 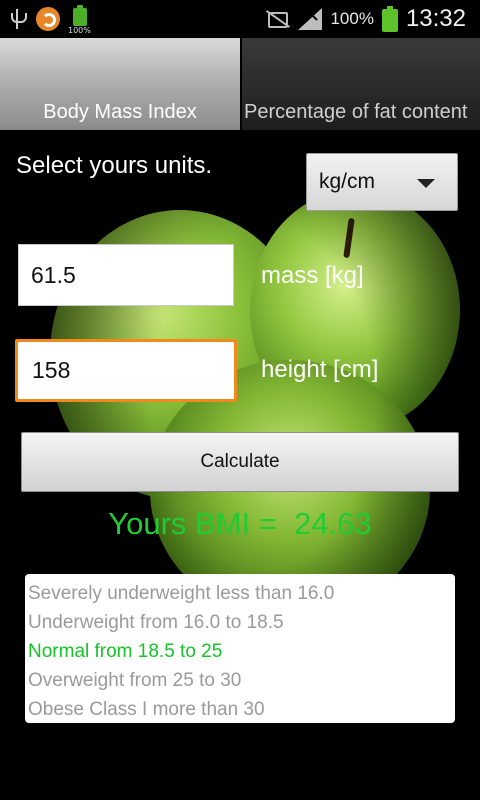 What do you see at coordinates (79, 30) in the screenshot?
I see `battery-small-label: 100%` at bounding box center [79, 30].